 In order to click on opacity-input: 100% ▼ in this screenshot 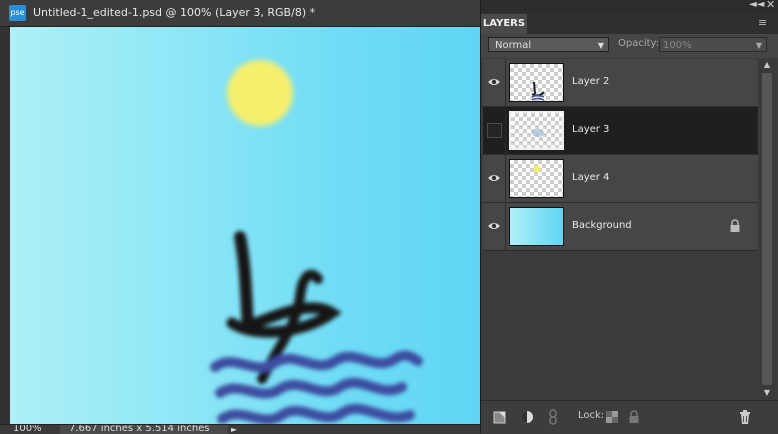, I will do `click(713, 44)`.